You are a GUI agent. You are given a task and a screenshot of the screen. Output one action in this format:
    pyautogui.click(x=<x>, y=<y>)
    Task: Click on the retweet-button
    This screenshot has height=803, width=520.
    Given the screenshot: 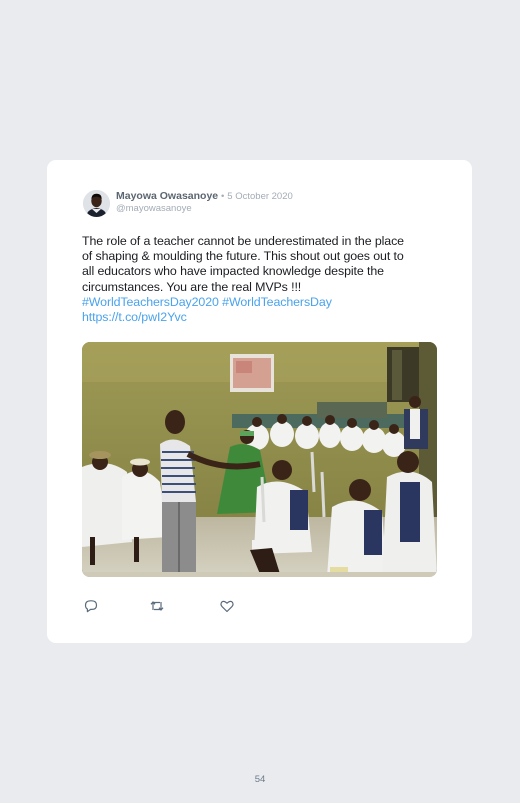 What is the action you would take?
    pyautogui.click(x=157, y=606)
    